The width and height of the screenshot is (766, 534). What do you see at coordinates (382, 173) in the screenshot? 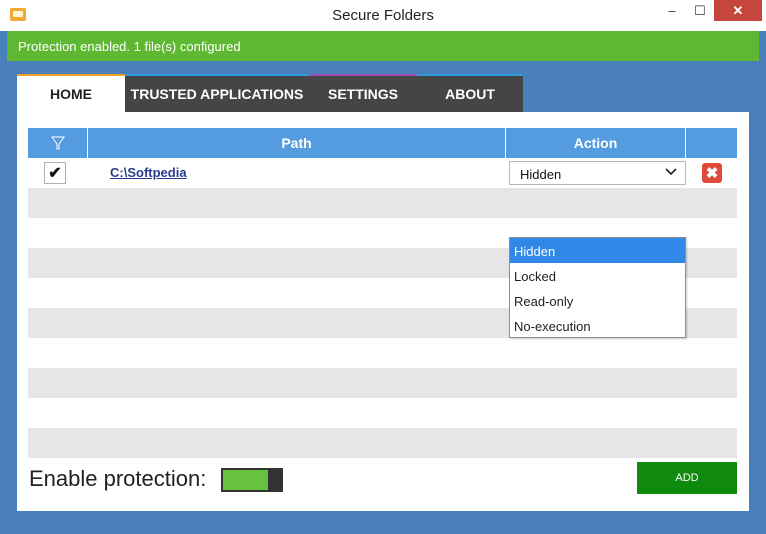
I see `table-row: ✔ C:\Softpedia Hidden ✖` at bounding box center [382, 173].